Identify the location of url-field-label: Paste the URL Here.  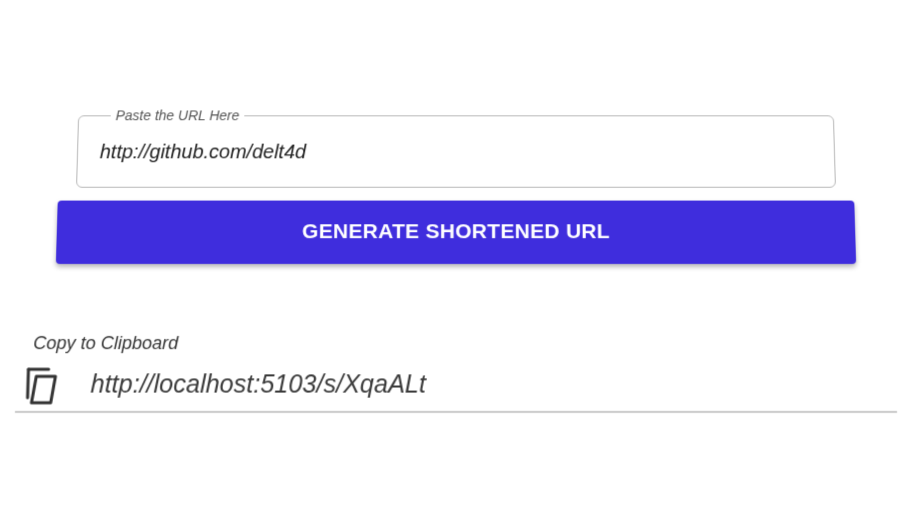
(177, 115).